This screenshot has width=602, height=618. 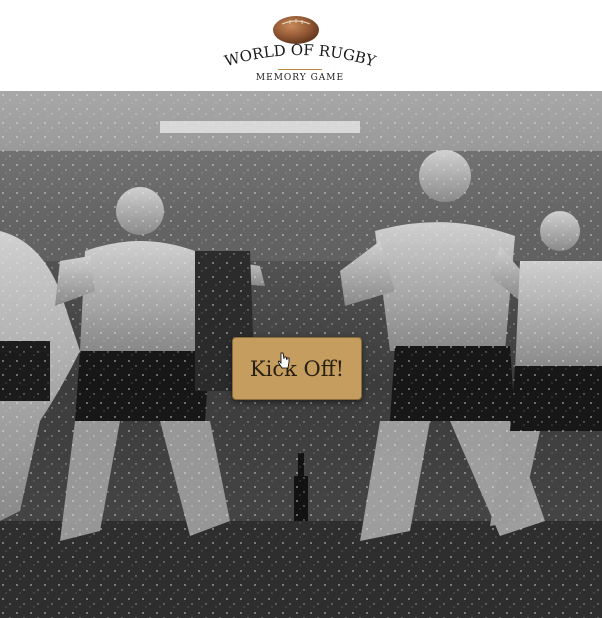 I want to click on logo: WORLD OF RUGBY MEMORY GAME, so click(x=300, y=50).